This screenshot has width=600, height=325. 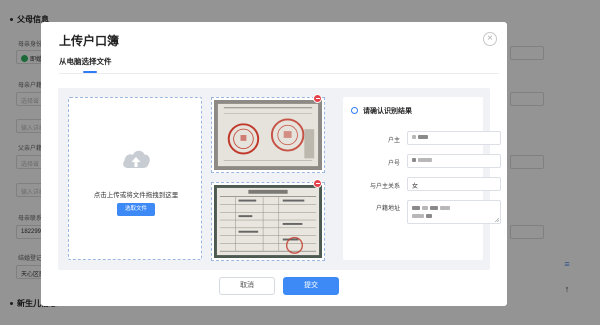 What do you see at coordinates (311, 286) in the screenshot?
I see `submit-button: 提交` at bounding box center [311, 286].